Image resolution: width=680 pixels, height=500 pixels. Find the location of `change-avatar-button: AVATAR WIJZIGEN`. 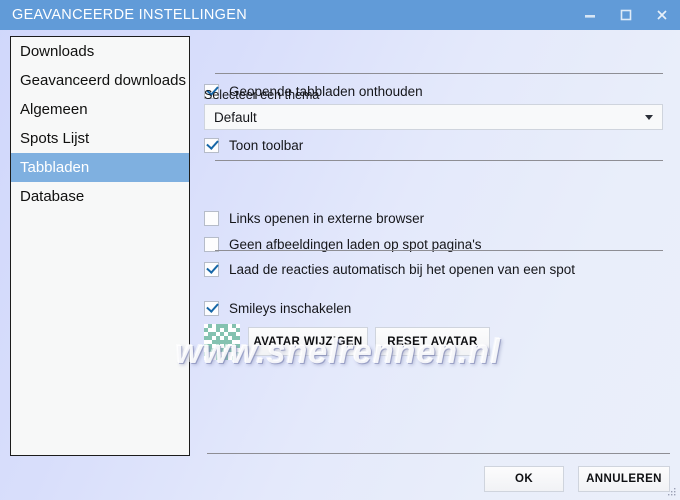

change-avatar-button: AVATAR WIJZIGEN is located at coordinates (308, 341).